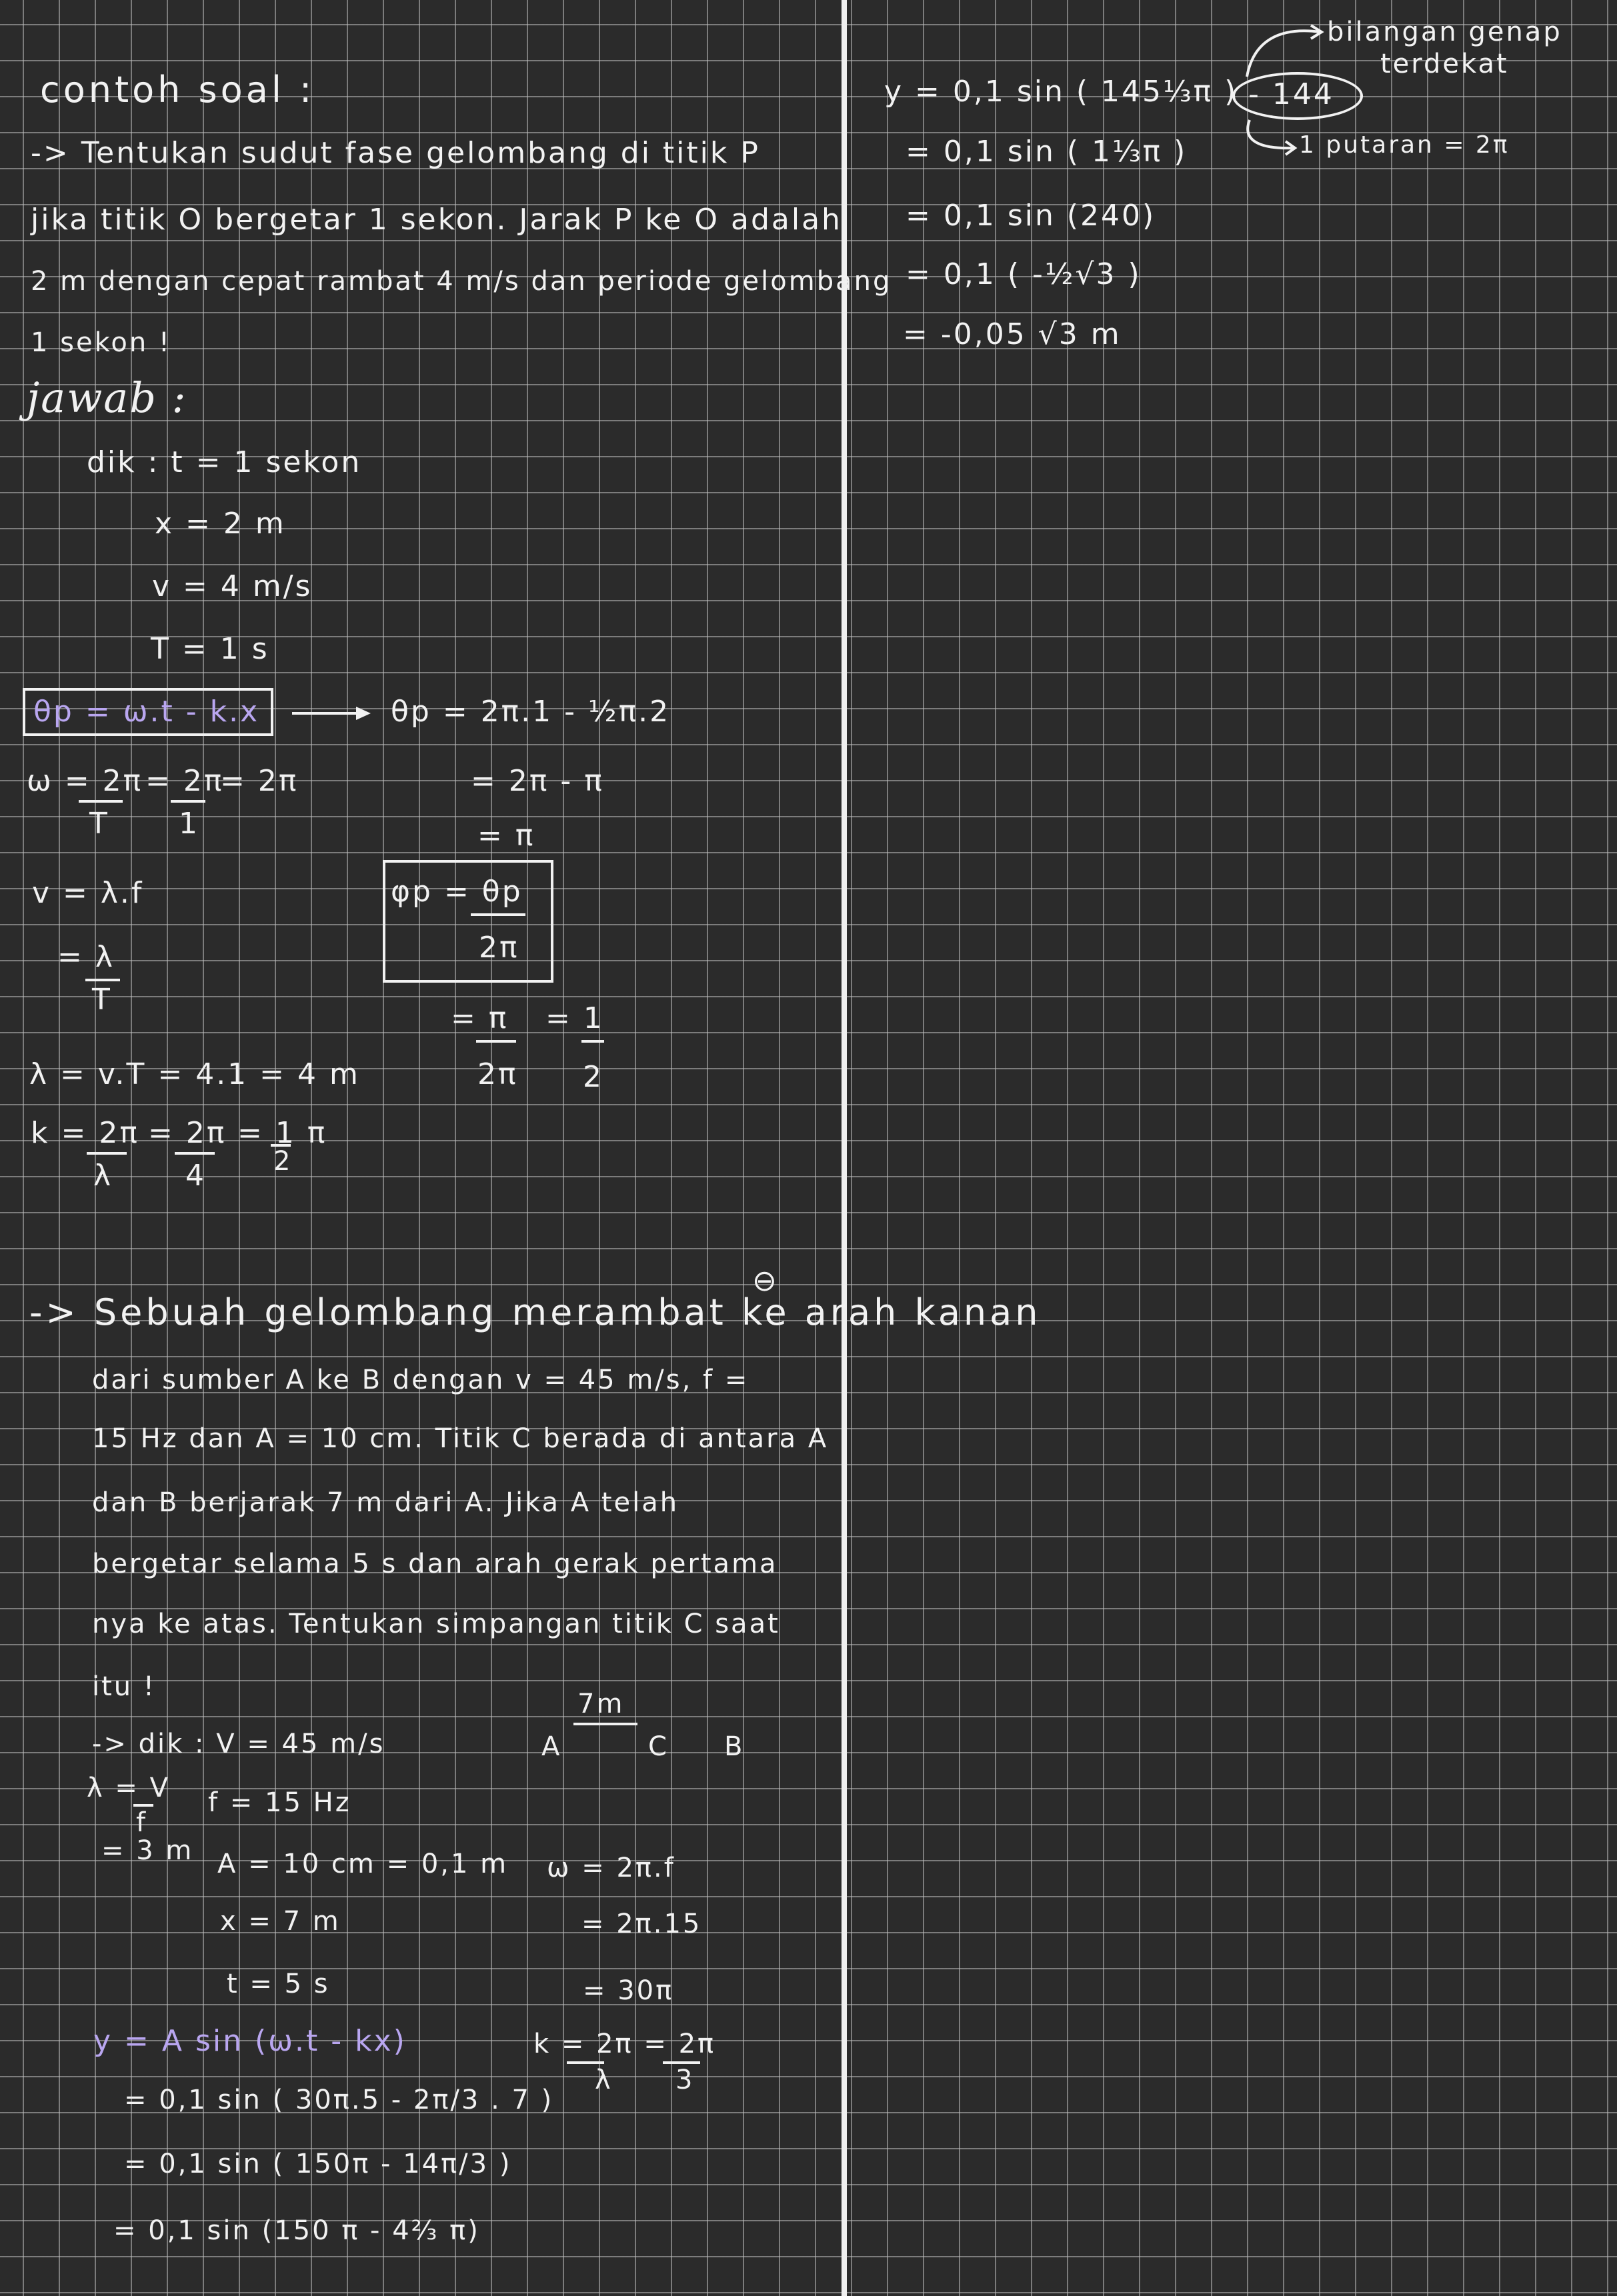  Describe the element at coordinates (101, 342) in the screenshot. I see `problem1-line4: 1 sekon !` at that location.